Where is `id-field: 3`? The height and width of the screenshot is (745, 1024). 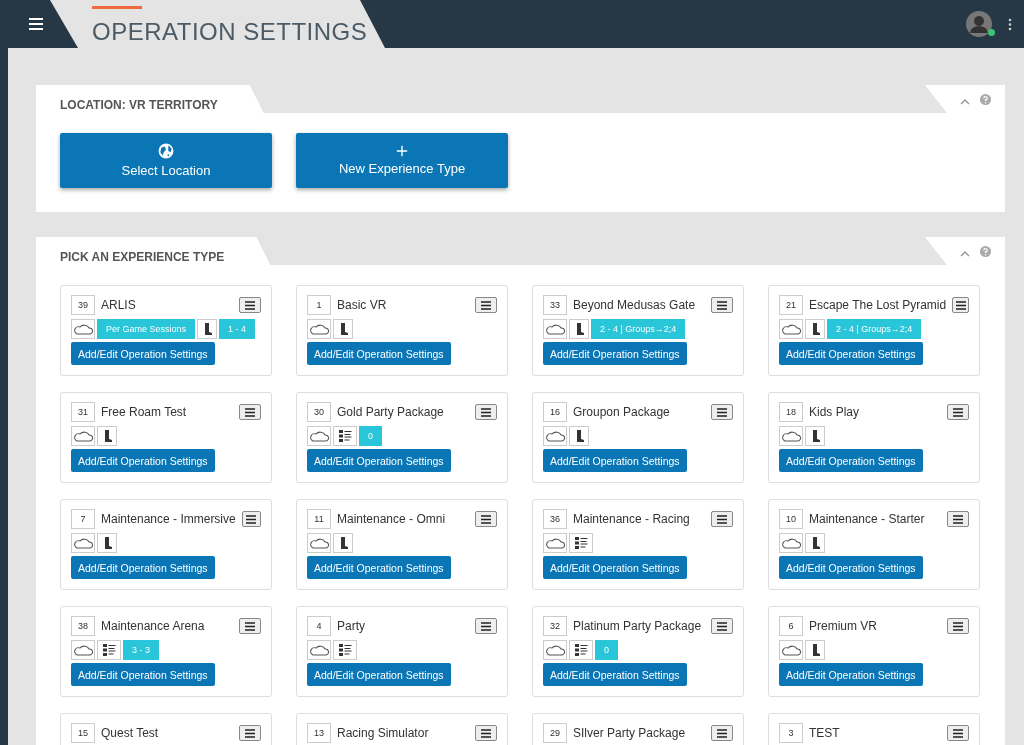 id-field: 3 is located at coordinates (791, 733).